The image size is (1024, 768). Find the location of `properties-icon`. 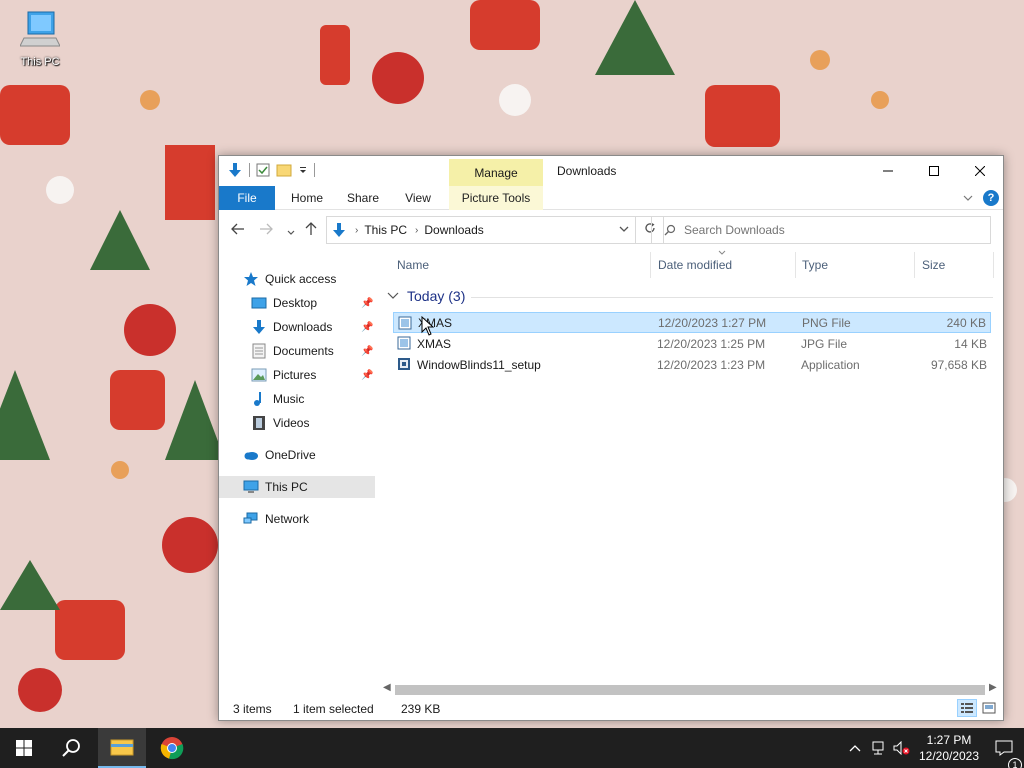

properties-icon is located at coordinates (263, 170).